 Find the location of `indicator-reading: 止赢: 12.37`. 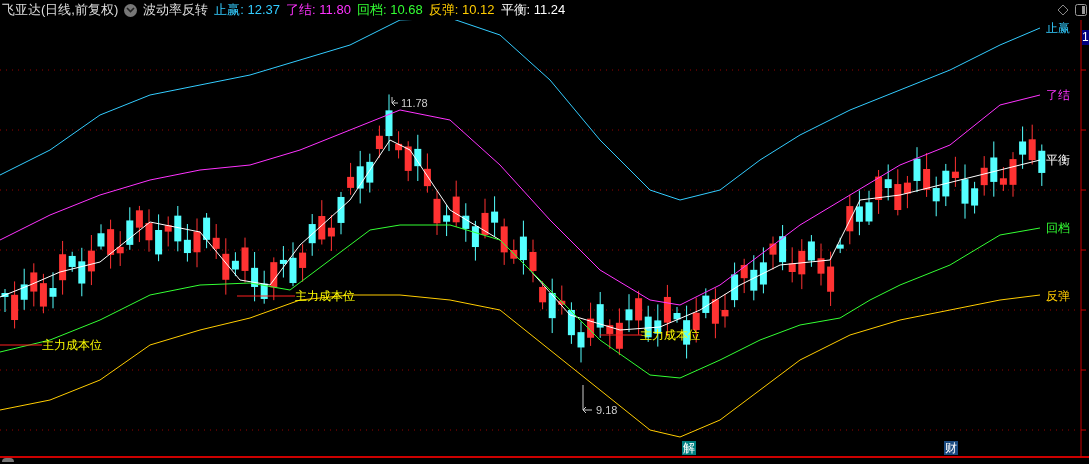

indicator-reading: 止赢: 12.37 is located at coordinates (247, 10).